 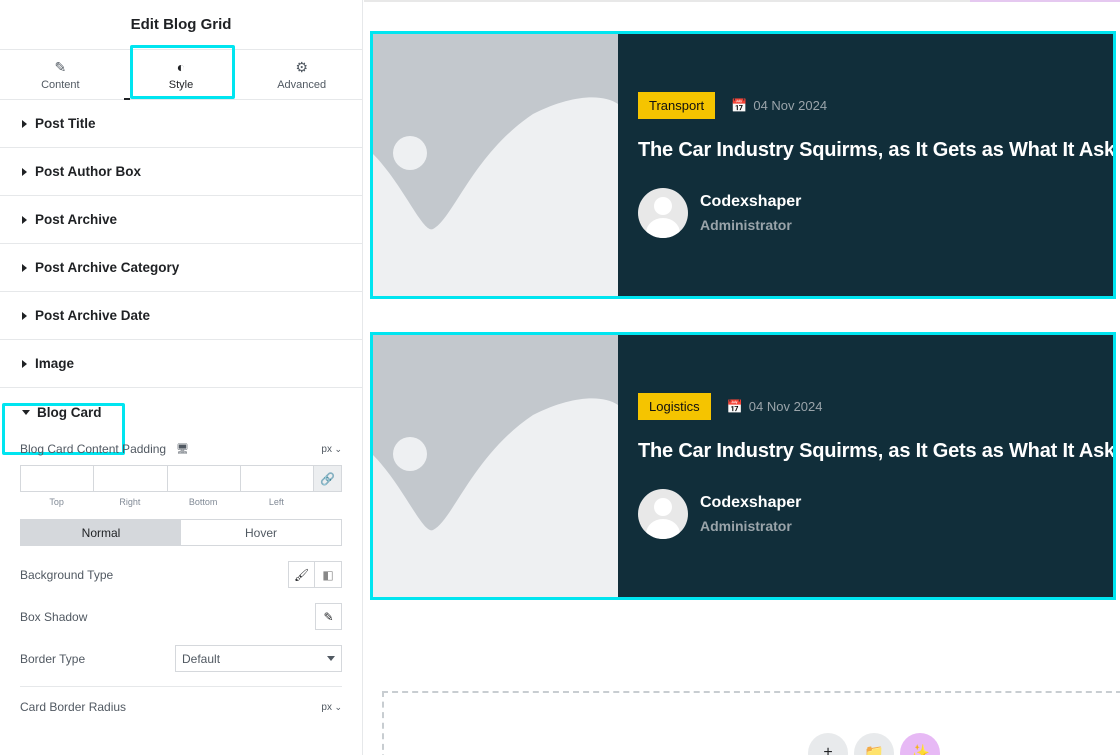 What do you see at coordinates (181, 412) in the screenshot?
I see `section-blog-card: Blog Card` at bounding box center [181, 412].